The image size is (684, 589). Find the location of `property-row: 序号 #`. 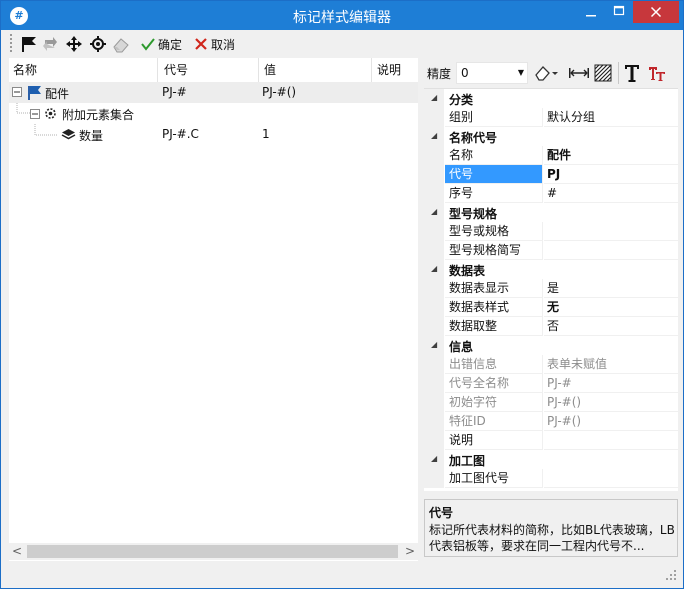

property-row: 序号 # is located at coordinates (551, 193).